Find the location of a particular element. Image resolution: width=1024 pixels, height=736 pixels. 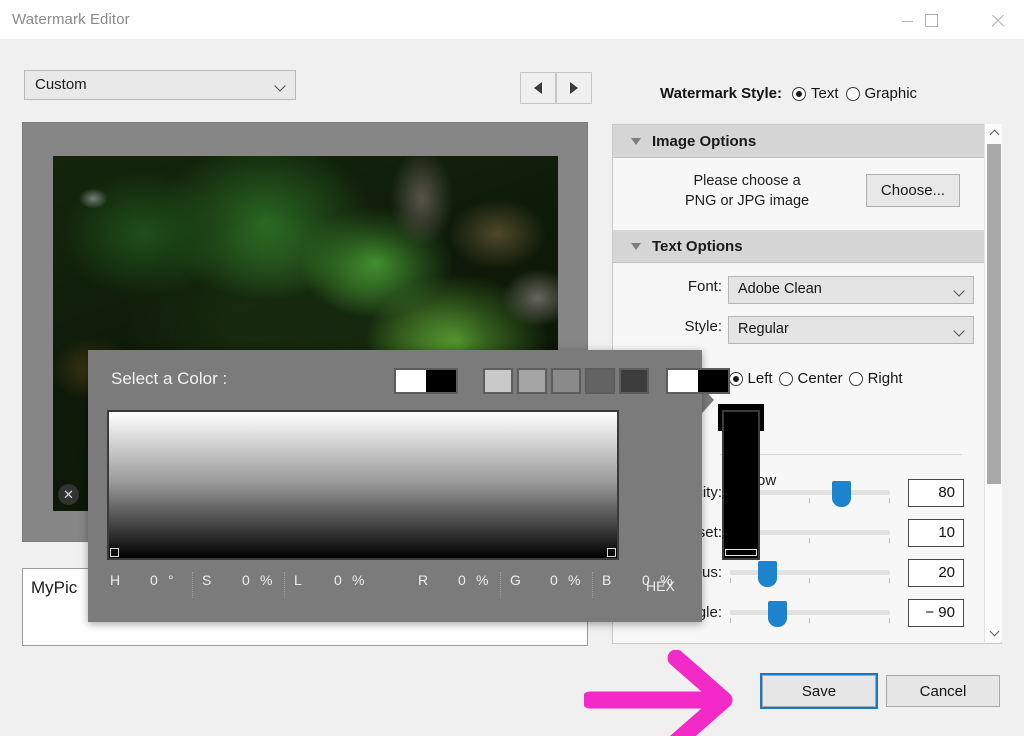

radio-watermark-graphic: Graphic is located at coordinates (881, 93).